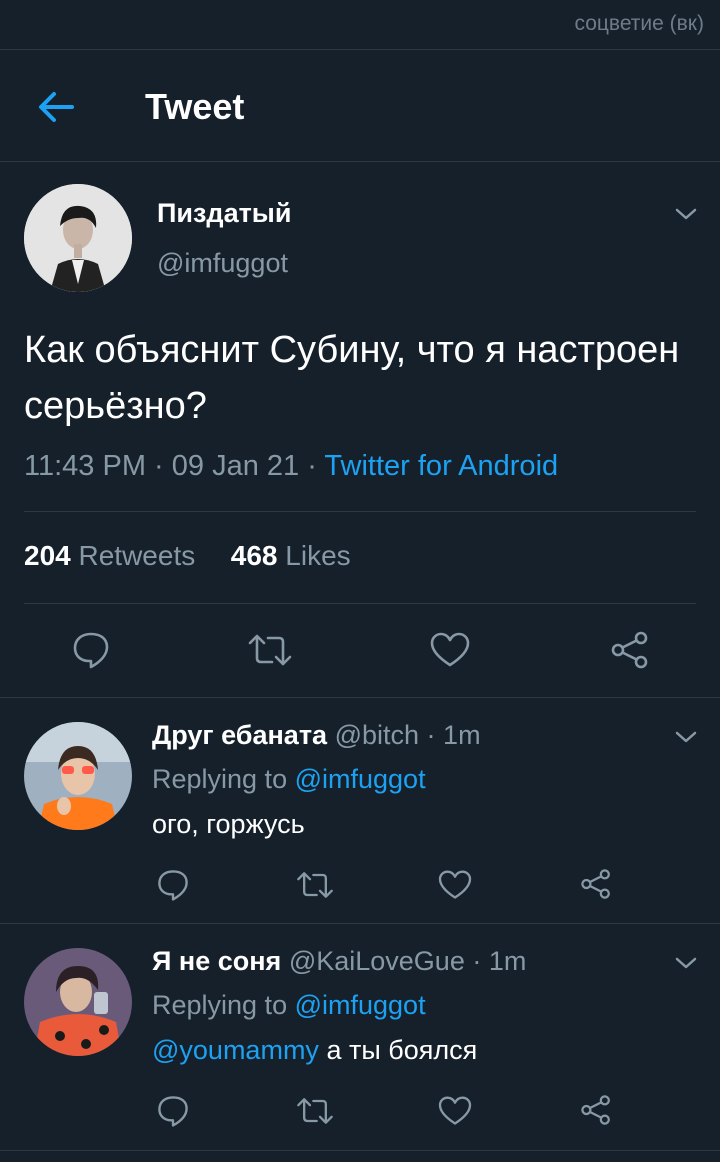 The height and width of the screenshot is (1162, 720). I want to click on tweet-source-link: Twitter for Android, so click(441, 466).